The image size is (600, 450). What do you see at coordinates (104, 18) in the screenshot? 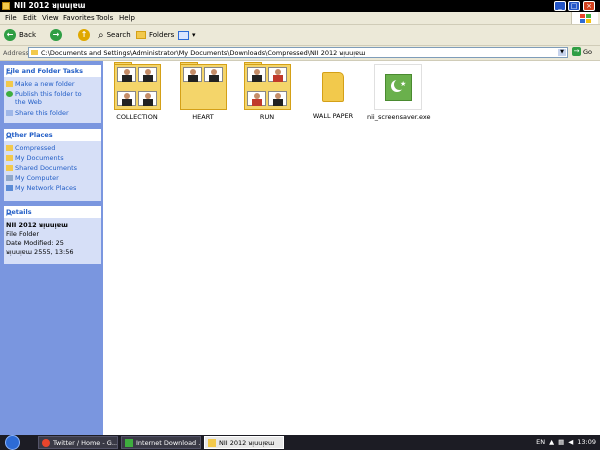
I see `menu-tools: Tools` at bounding box center [104, 18].